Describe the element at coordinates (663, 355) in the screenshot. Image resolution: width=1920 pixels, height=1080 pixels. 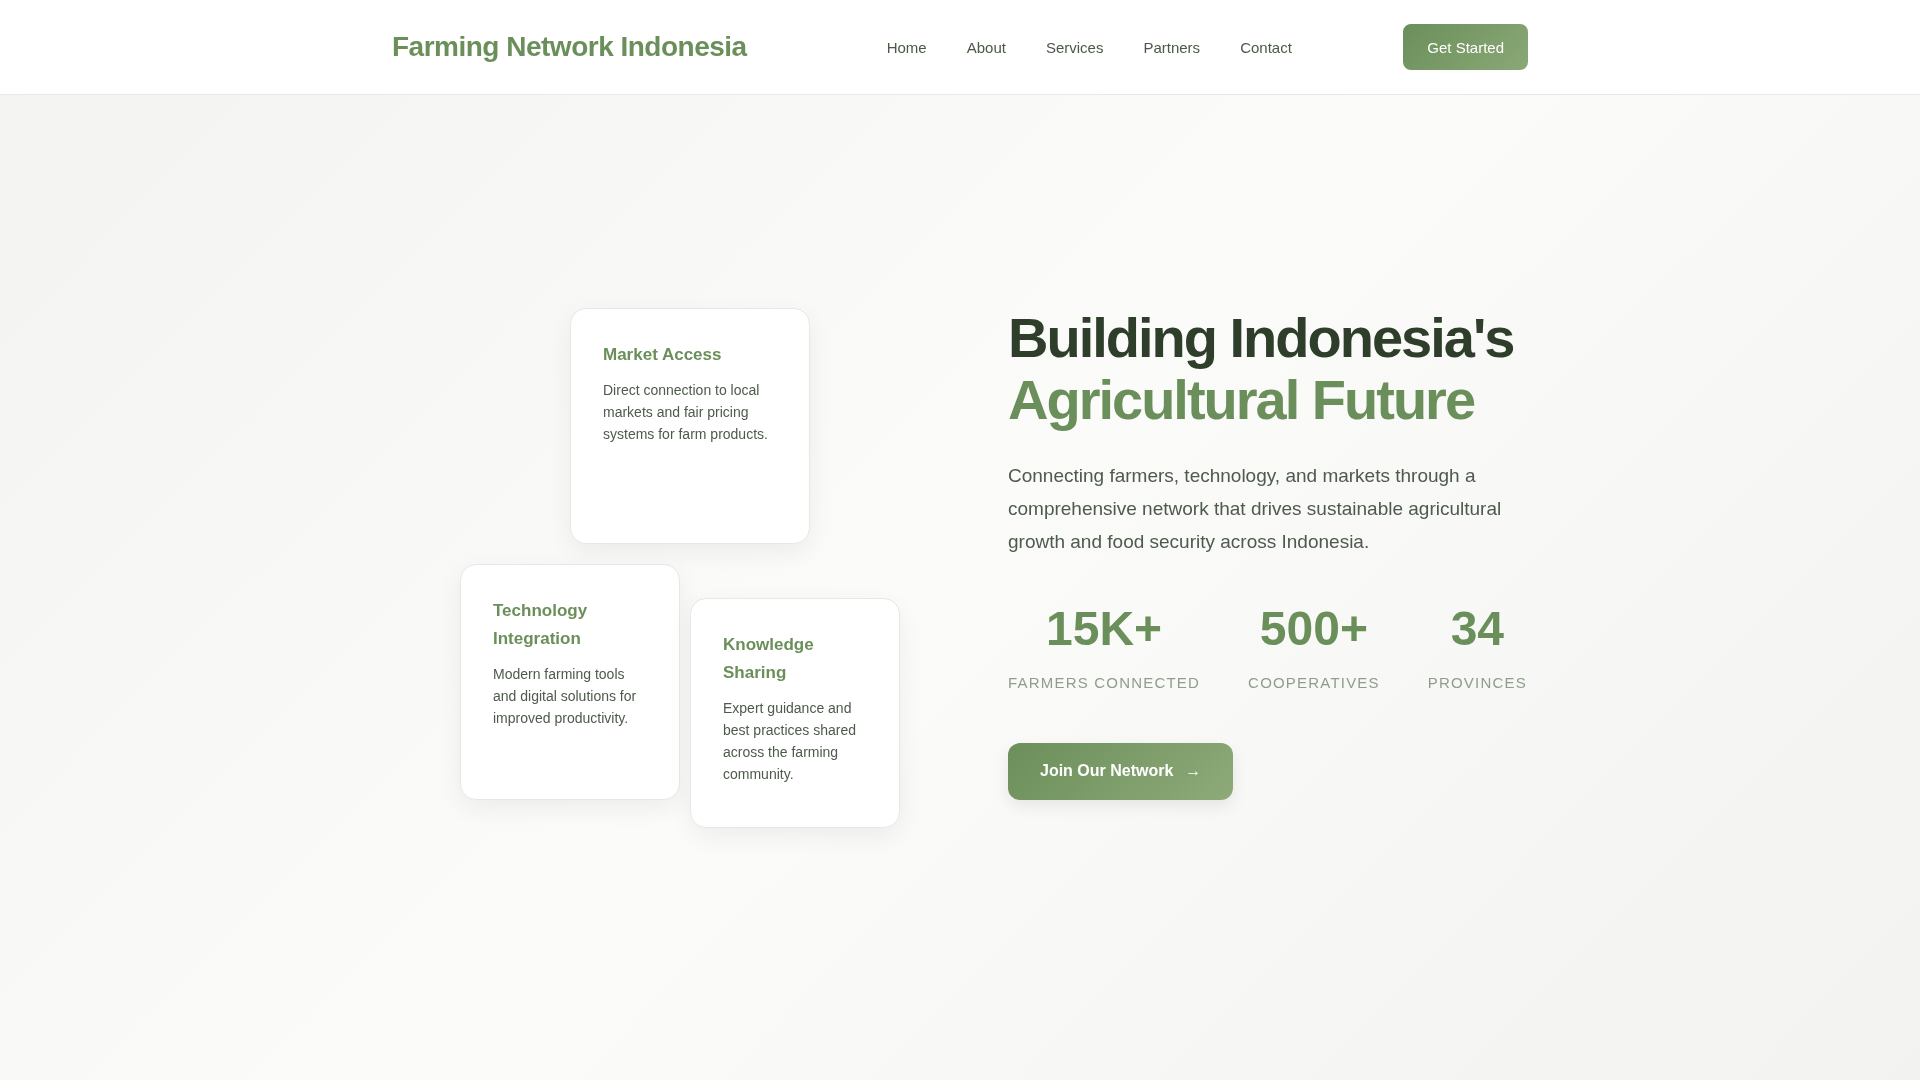
I see `card-title: Market Access` at that location.